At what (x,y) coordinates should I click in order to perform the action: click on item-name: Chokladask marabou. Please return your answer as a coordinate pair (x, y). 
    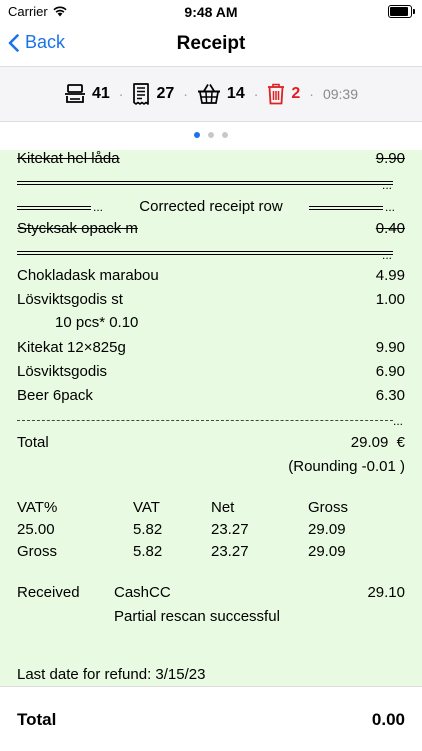
    Looking at the image, I should click on (88, 275).